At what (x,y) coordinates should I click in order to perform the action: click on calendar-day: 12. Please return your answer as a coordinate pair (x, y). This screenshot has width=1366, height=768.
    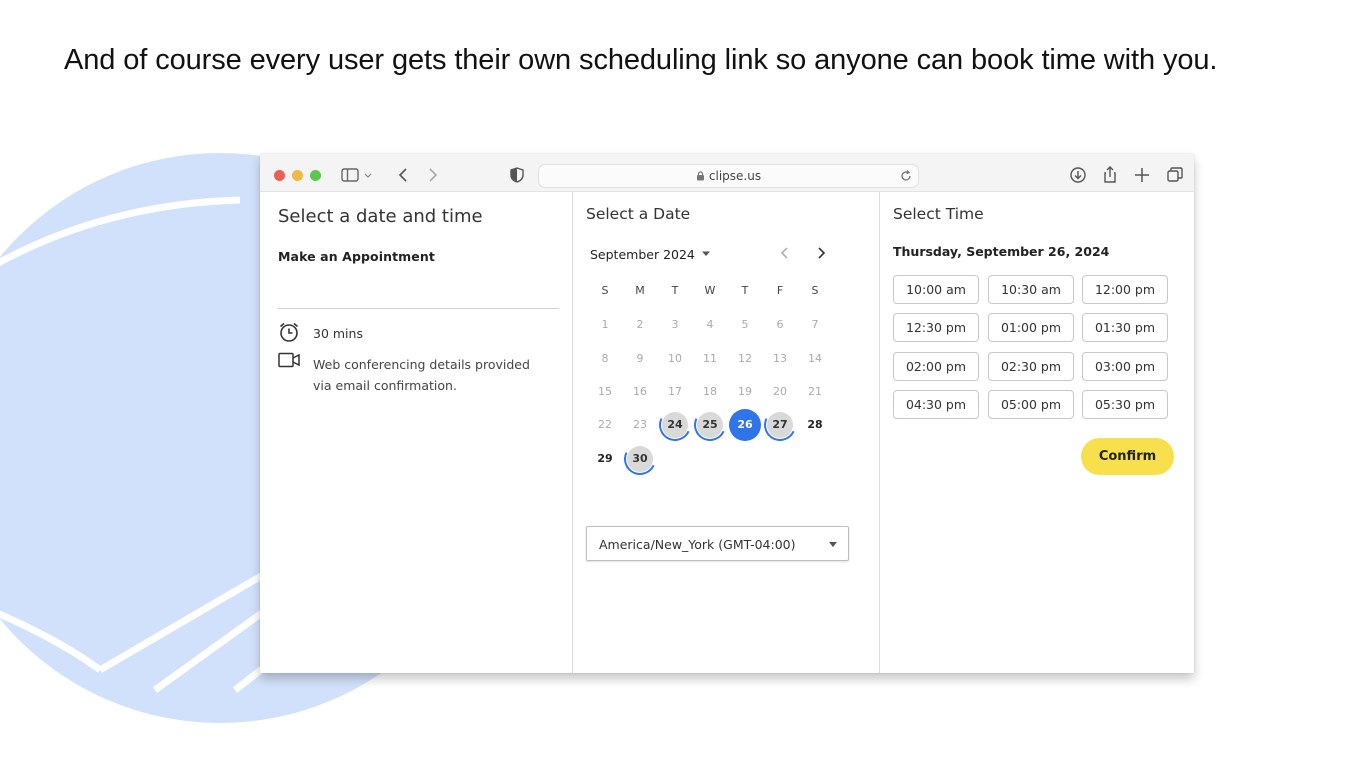
    Looking at the image, I should click on (745, 358).